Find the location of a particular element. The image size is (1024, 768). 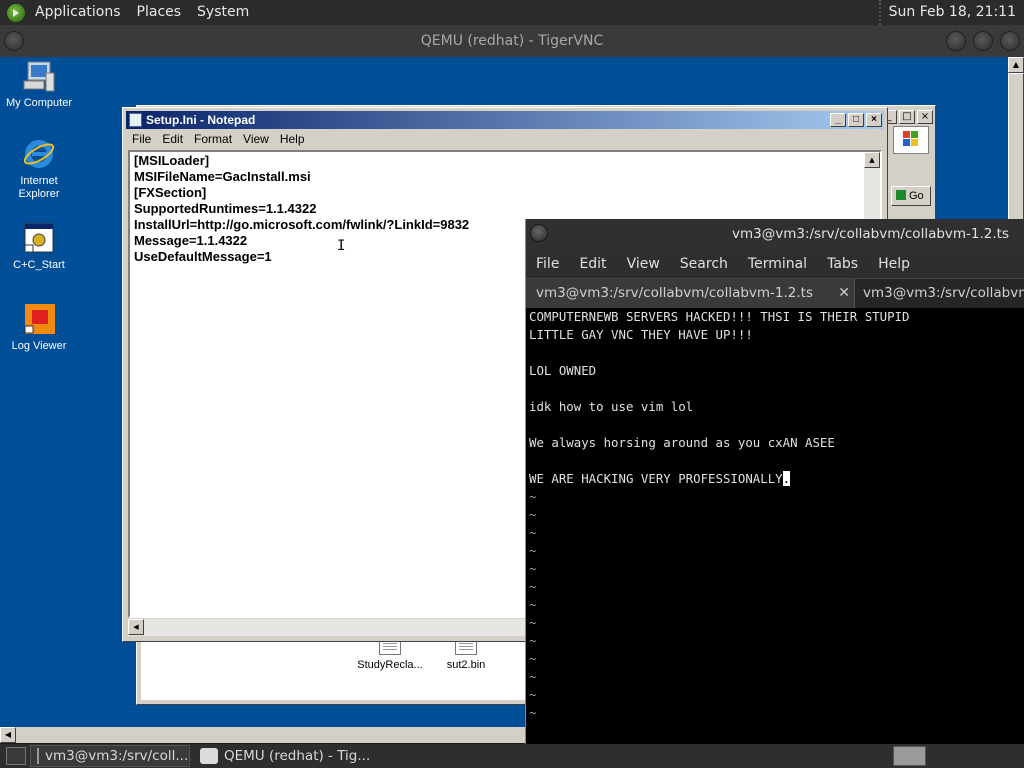

menu-places: Places is located at coordinates (159, 12).